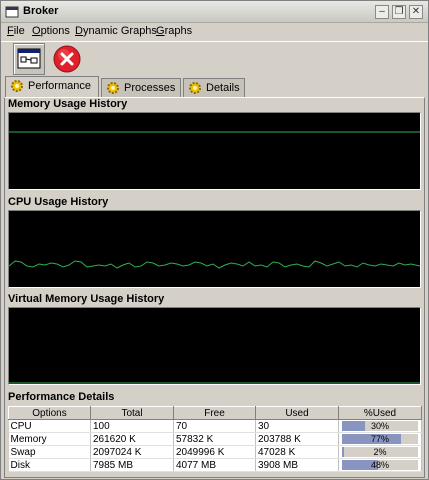 The width and height of the screenshot is (429, 480). I want to click on stop-button, so click(67, 59).